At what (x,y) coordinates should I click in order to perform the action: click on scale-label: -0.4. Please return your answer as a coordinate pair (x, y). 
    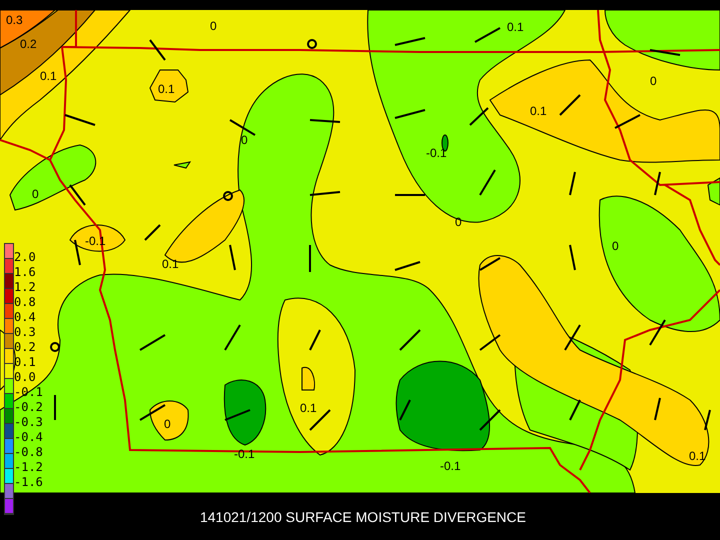
    Looking at the image, I should click on (28, 437).